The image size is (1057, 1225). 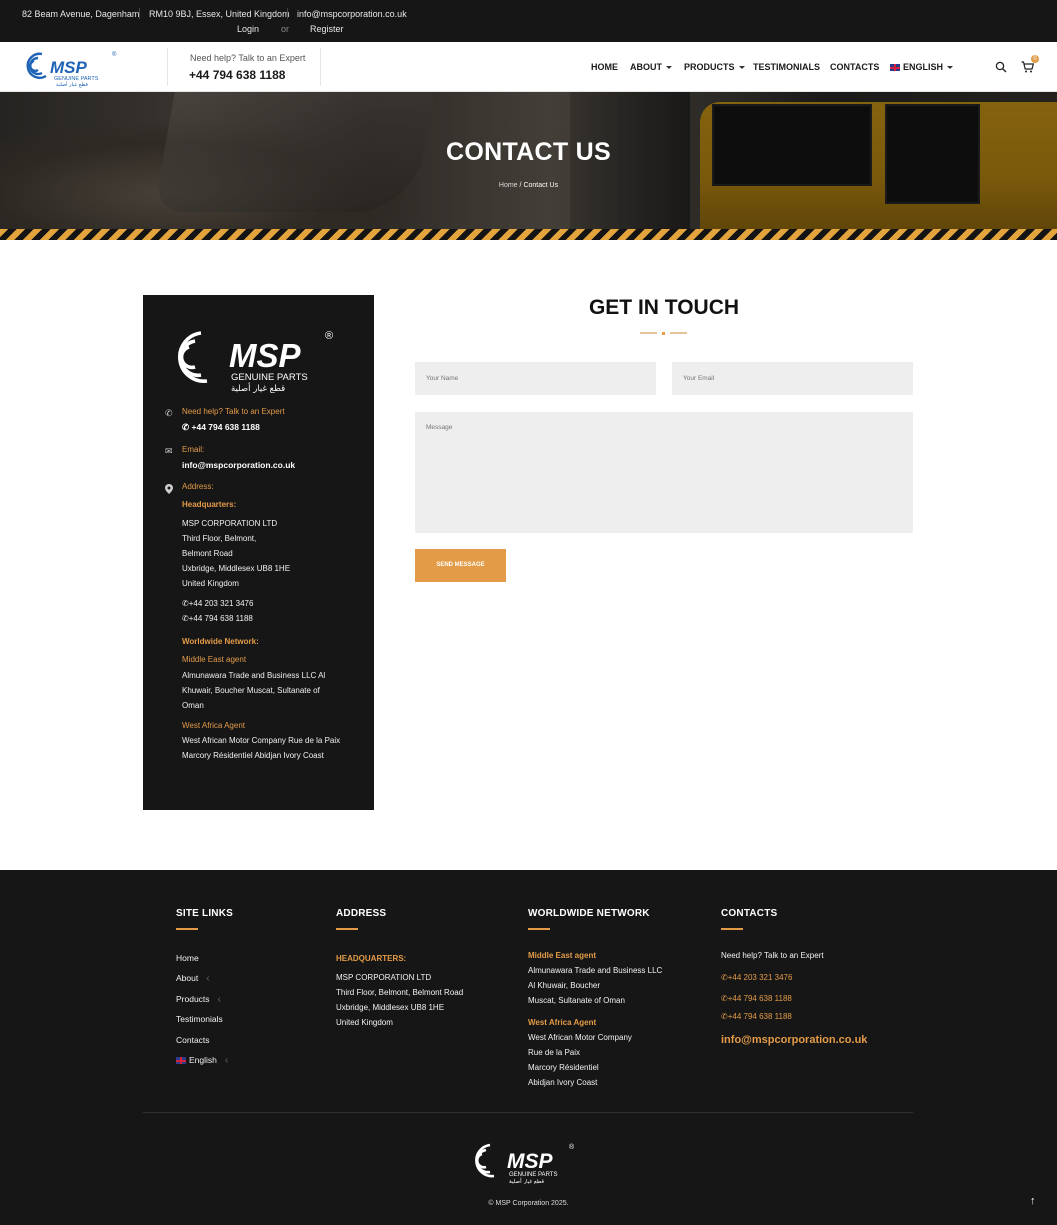 I want to click on footer-whatsapp: ✆+44 794 638 1188, so click(x=756, y=1016).